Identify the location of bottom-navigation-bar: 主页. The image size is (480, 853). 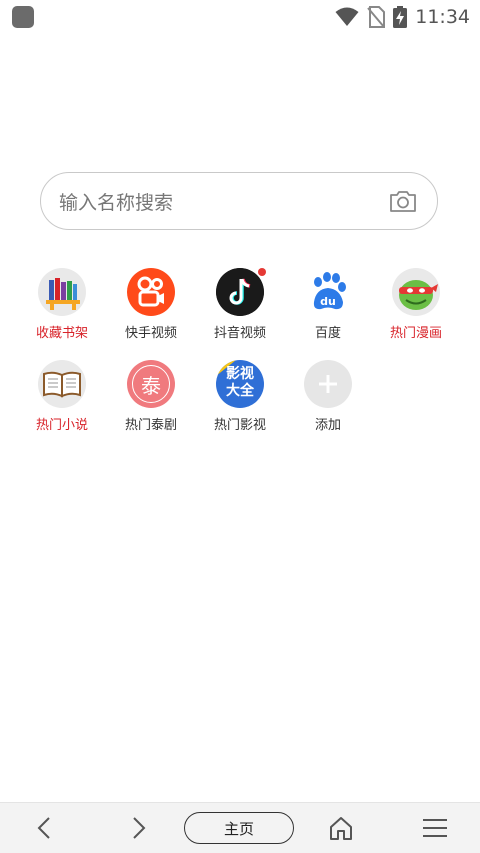
(240, 827).